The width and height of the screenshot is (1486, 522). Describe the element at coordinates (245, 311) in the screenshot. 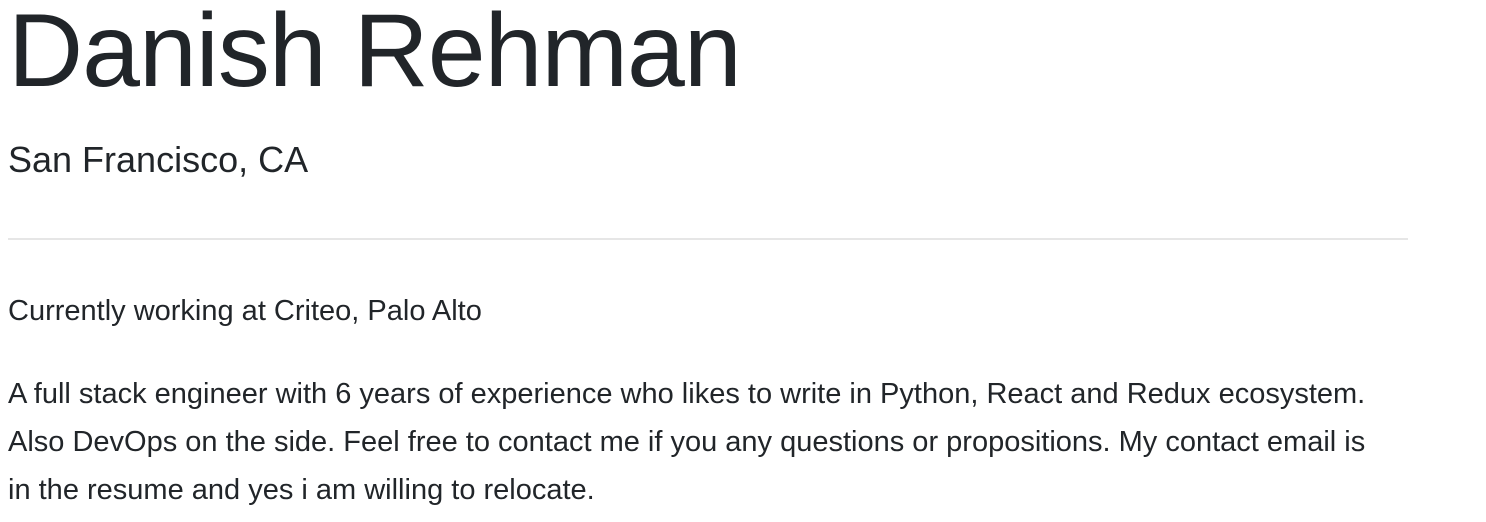

I see `current-position: Currently working at Criteo, Palo Alto` at that location.